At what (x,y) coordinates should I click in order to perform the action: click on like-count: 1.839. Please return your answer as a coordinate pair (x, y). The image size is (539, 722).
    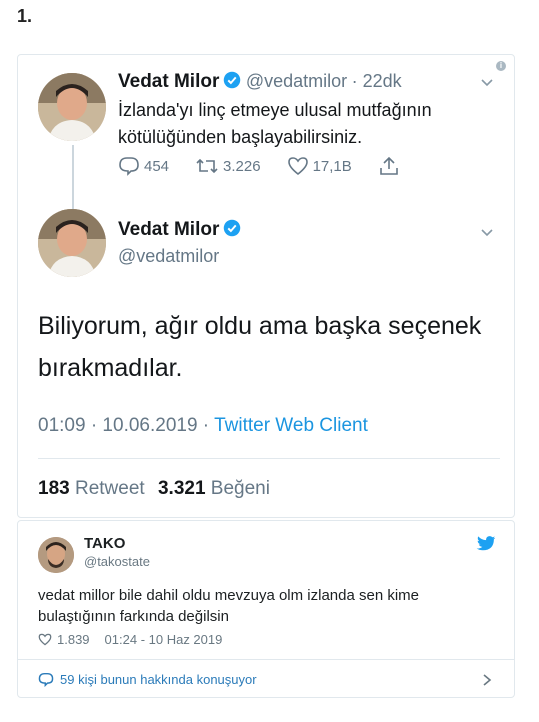
    Looking at the image, I should click on (73, 639).